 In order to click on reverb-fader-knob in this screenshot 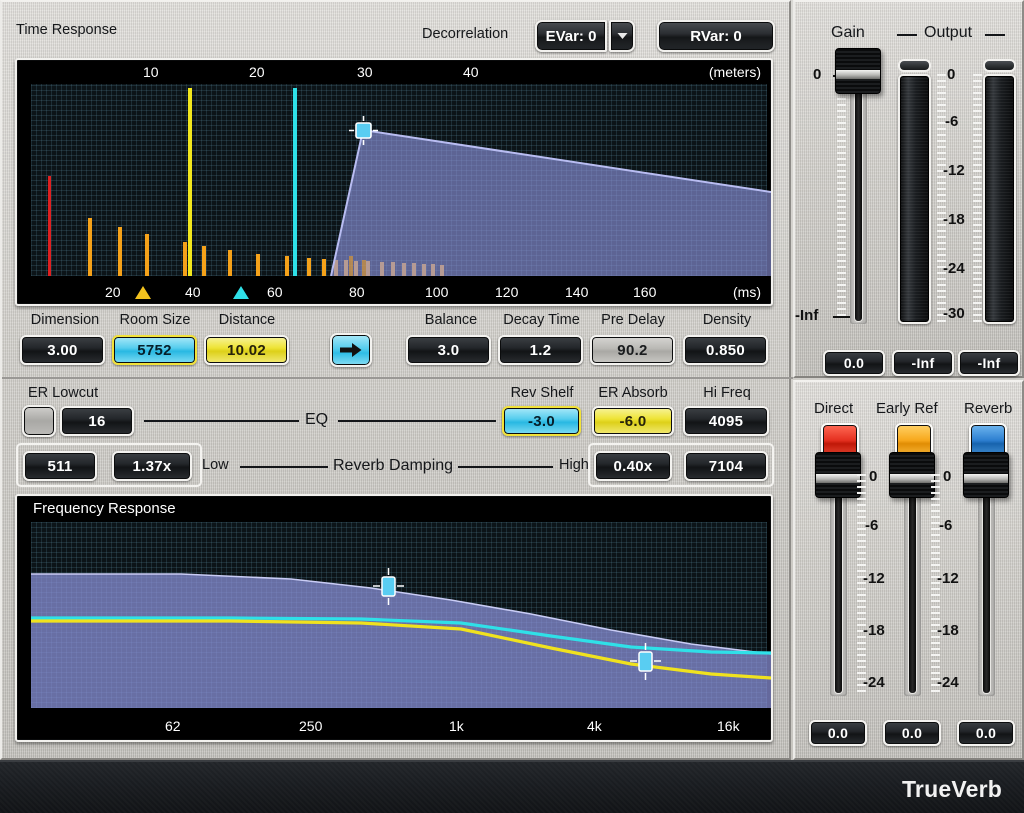, I will do `click(986, 475)`.